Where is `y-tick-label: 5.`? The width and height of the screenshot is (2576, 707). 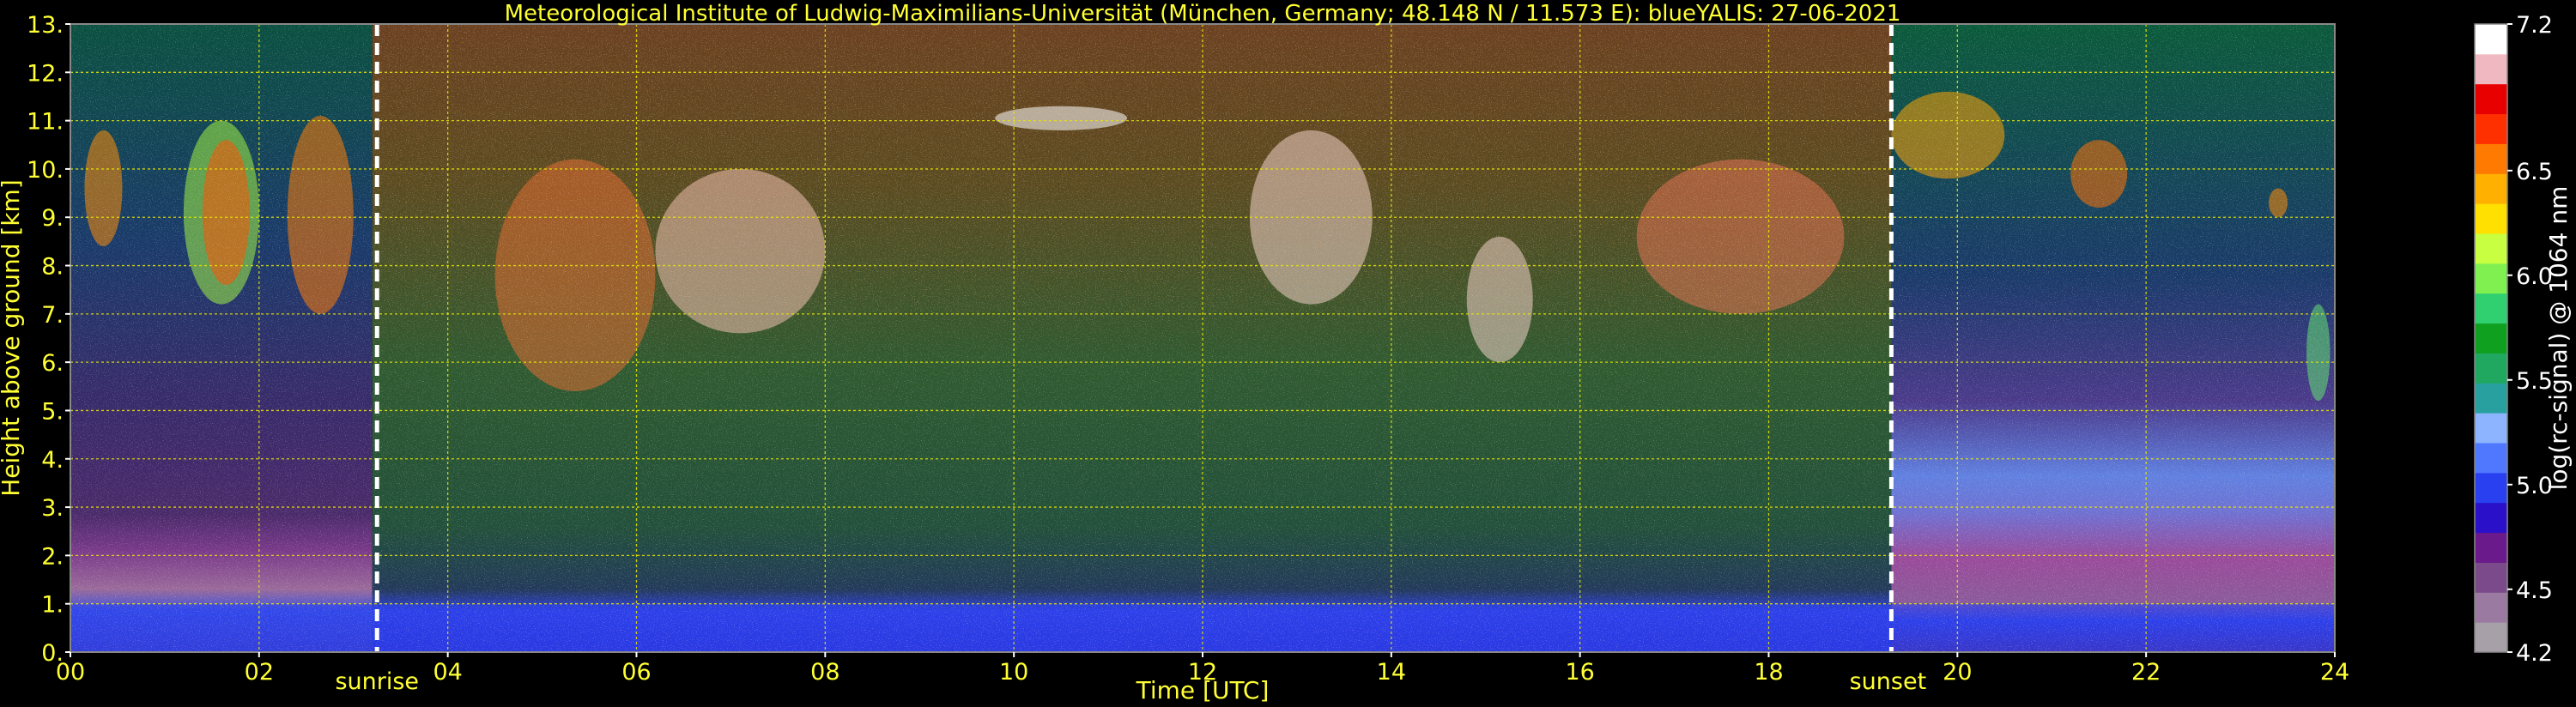
y-tick-label: 5. is located at coordinates (52, 411).